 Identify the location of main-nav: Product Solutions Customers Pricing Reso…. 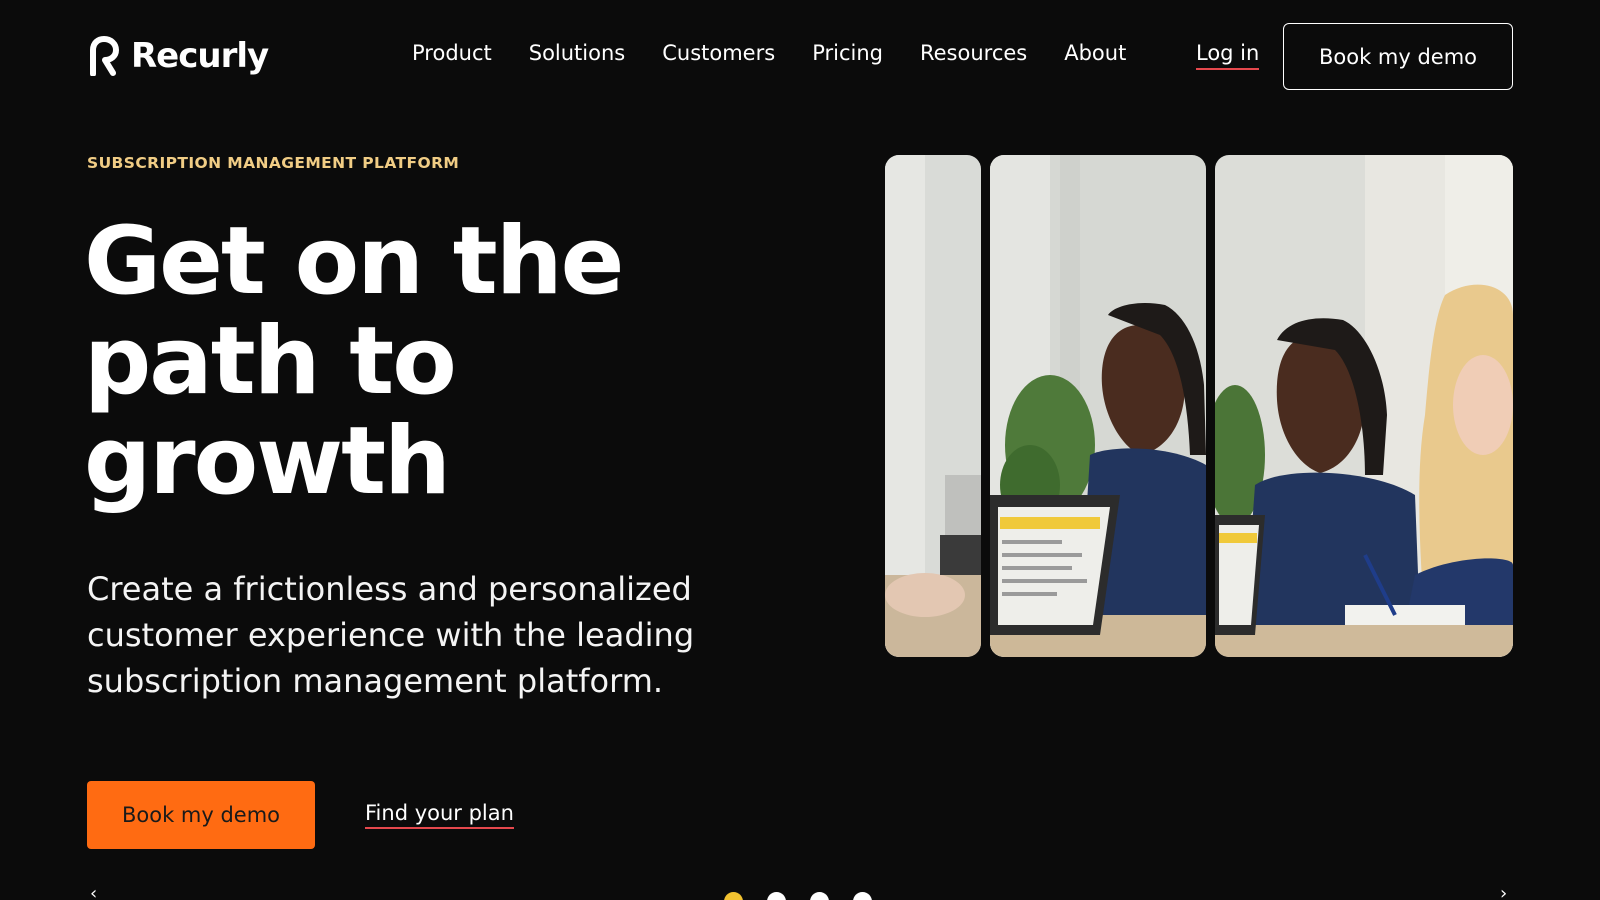
(787, 53).